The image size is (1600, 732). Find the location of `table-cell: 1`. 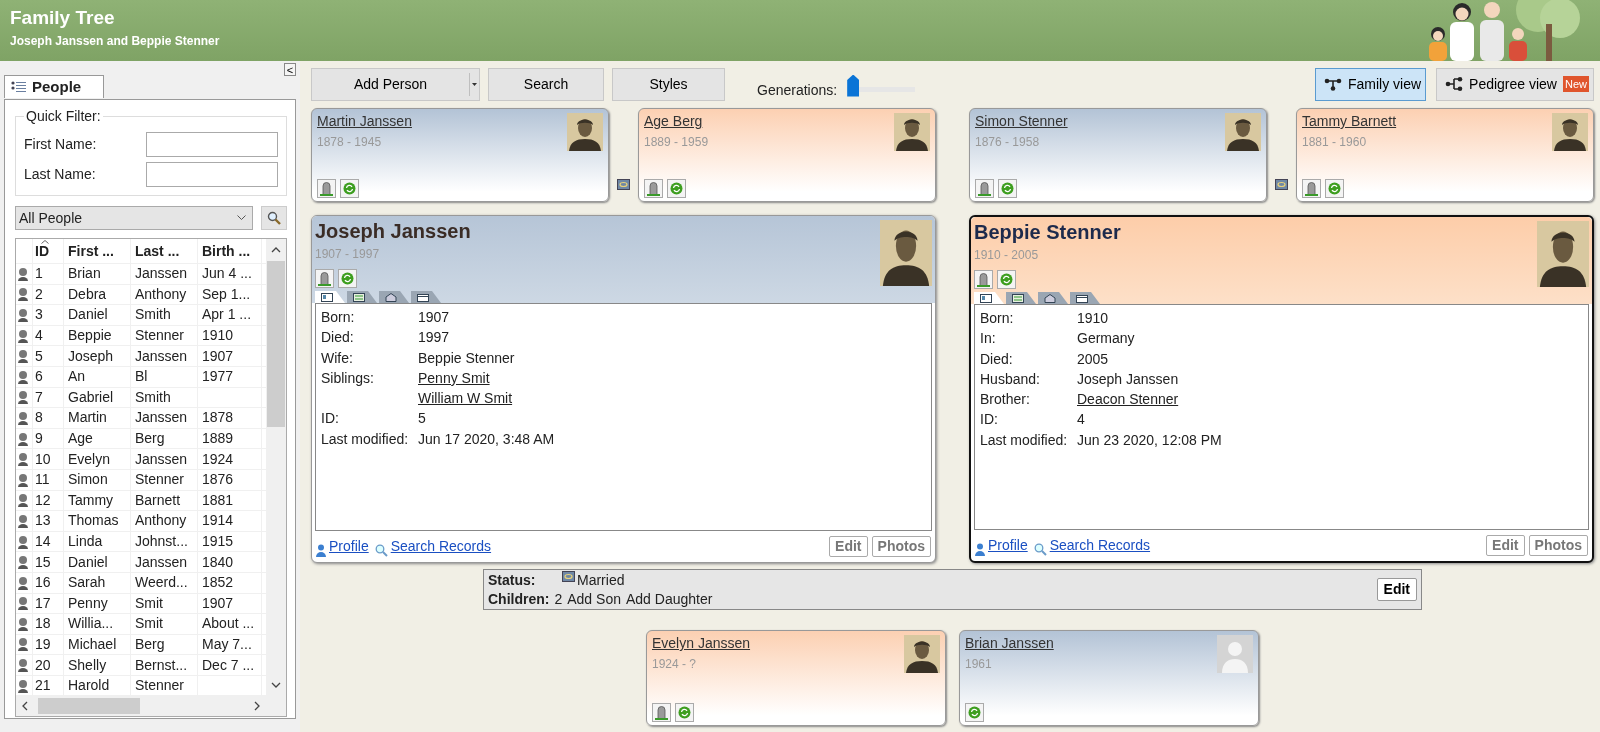

table-cell: 1 is located at coordinates (39, 274).